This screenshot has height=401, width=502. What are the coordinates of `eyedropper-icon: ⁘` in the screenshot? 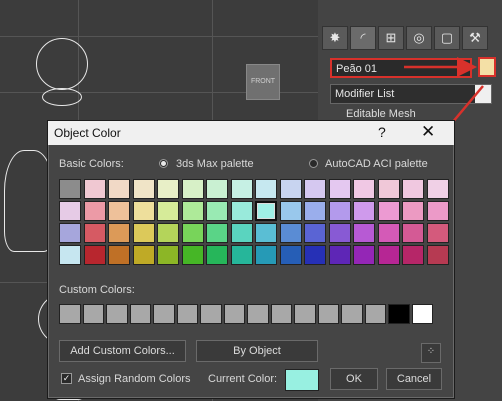 It's located at (431, 353).